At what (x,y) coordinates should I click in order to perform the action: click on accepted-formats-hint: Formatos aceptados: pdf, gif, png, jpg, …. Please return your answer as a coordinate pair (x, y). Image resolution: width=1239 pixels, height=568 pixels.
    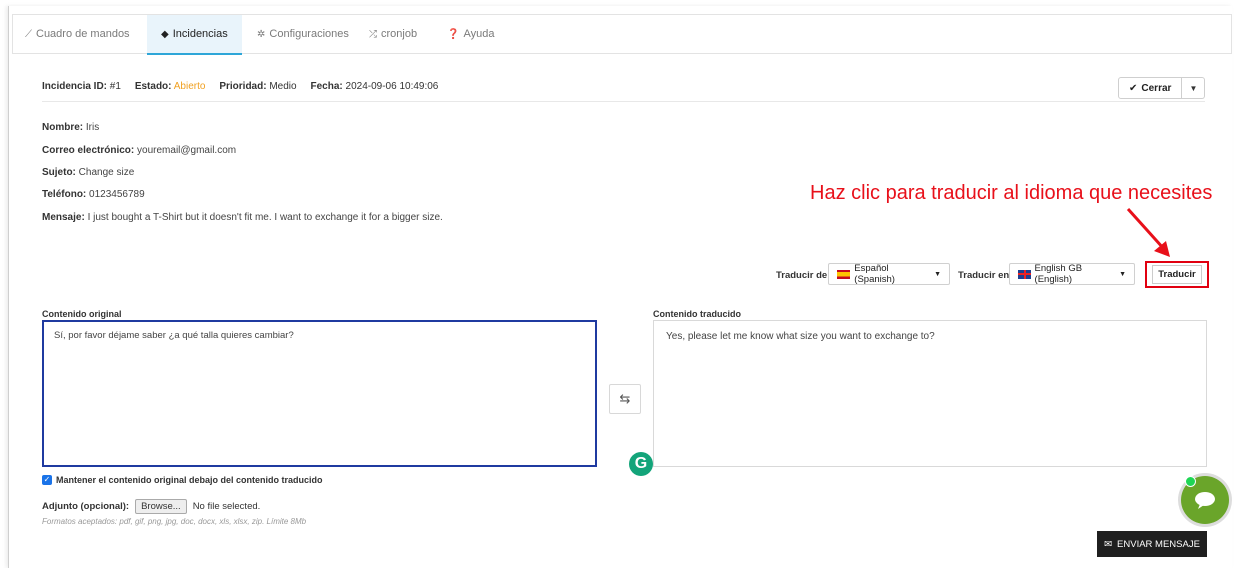
    Looking at the image, I should click on (174, 521).